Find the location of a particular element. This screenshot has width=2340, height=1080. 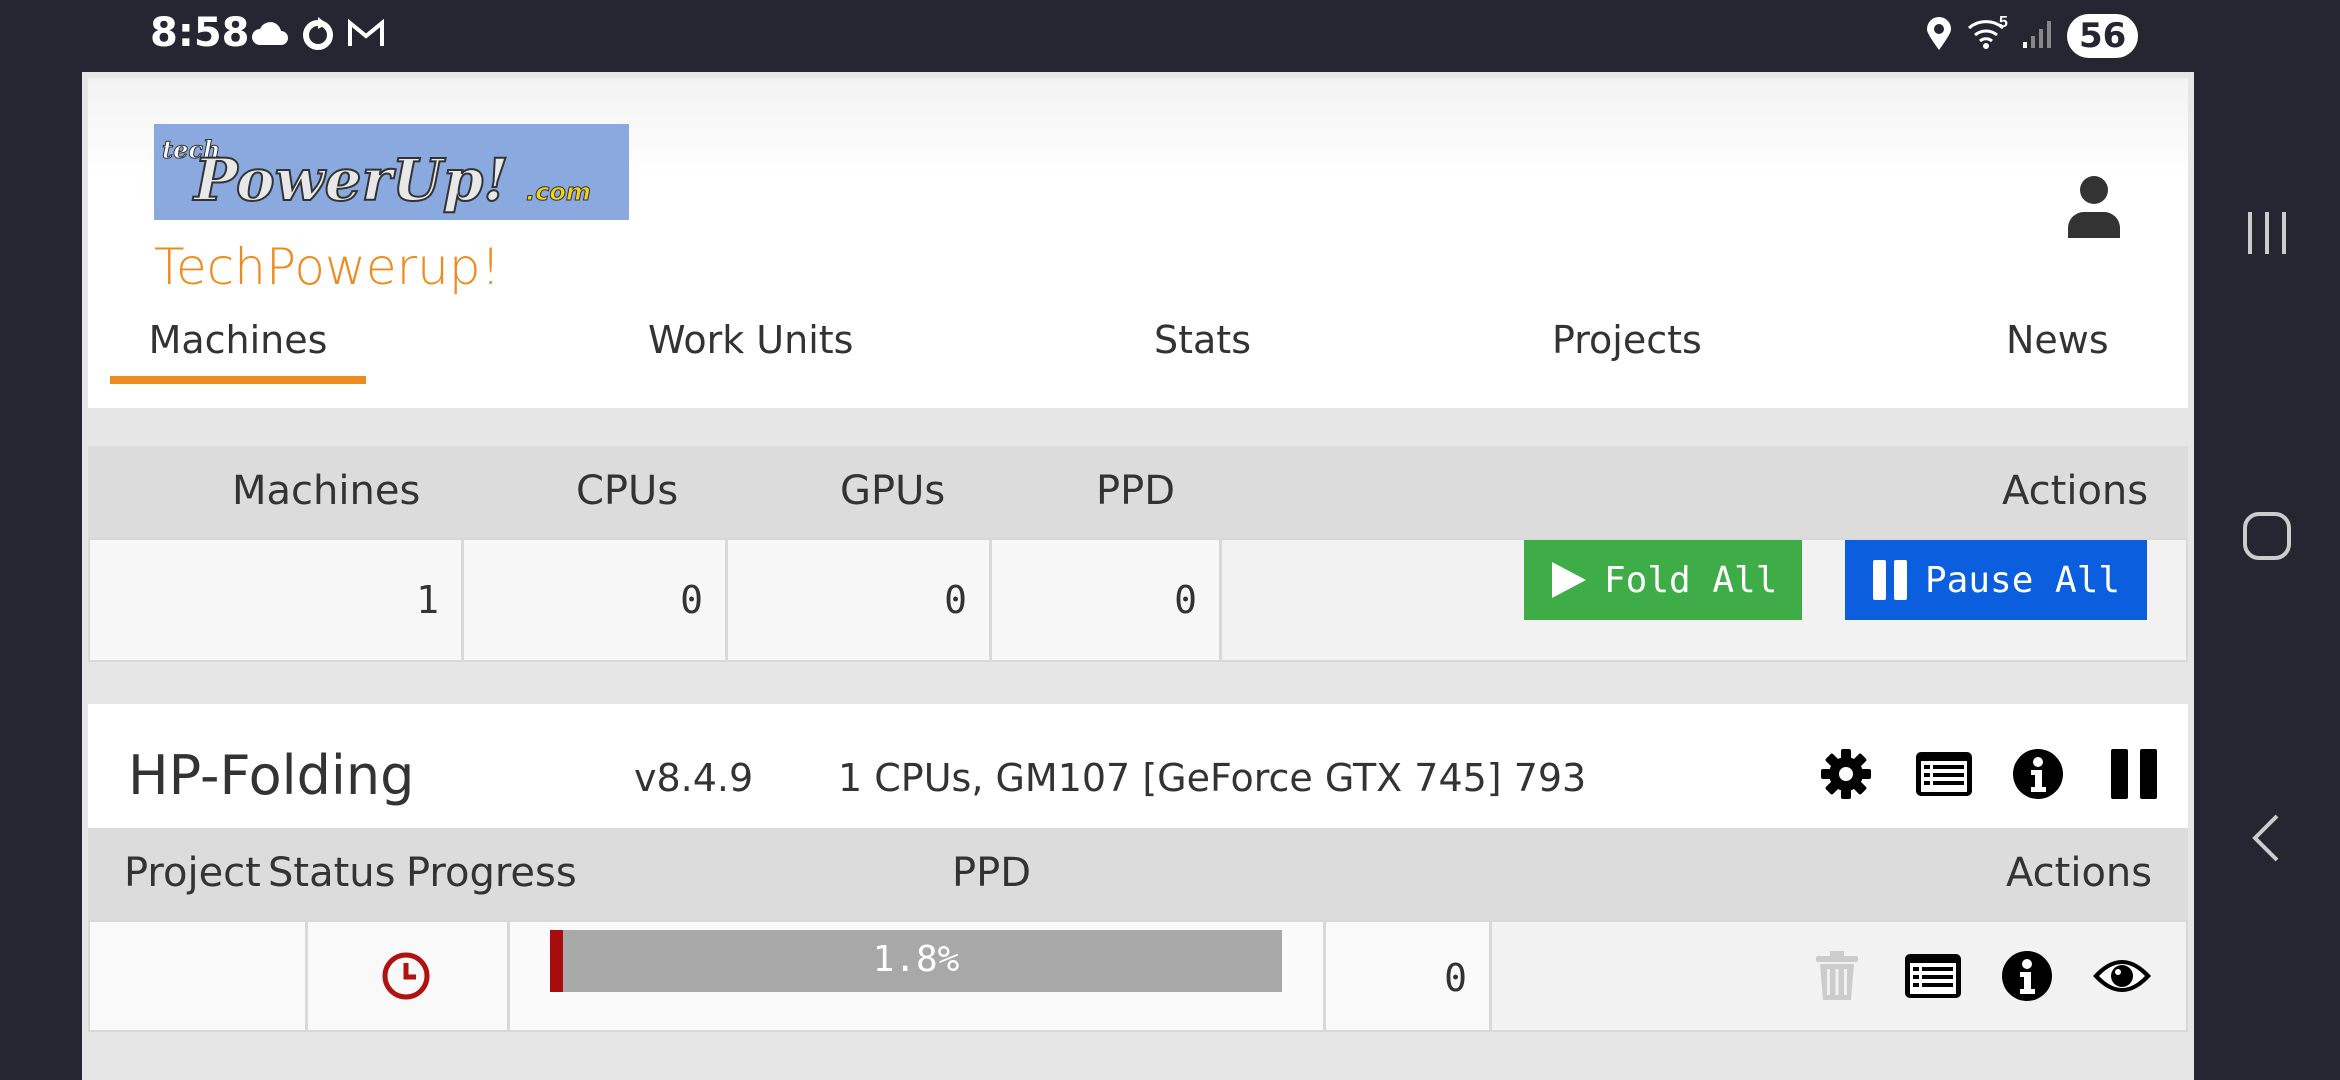

wu-ppd-value: 0 is located at coordinates (1455, 978).